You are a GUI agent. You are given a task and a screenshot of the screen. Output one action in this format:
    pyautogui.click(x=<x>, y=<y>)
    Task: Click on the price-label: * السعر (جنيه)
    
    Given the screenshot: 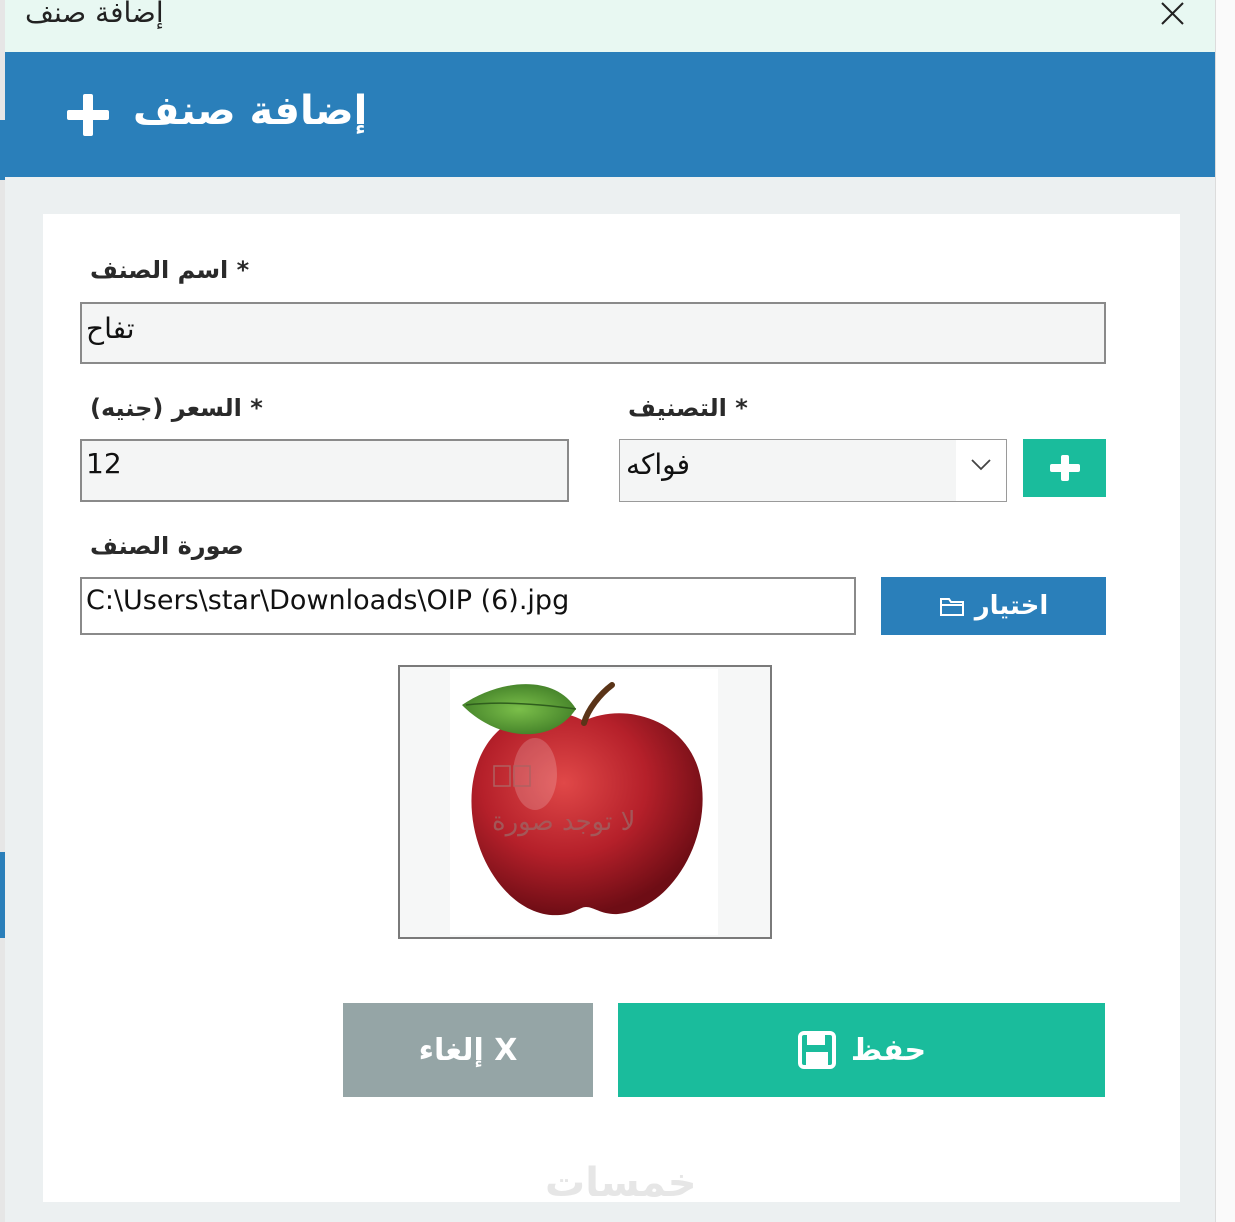 What is the action you would take?
    pyautogui.click(x=176, y=408)
    